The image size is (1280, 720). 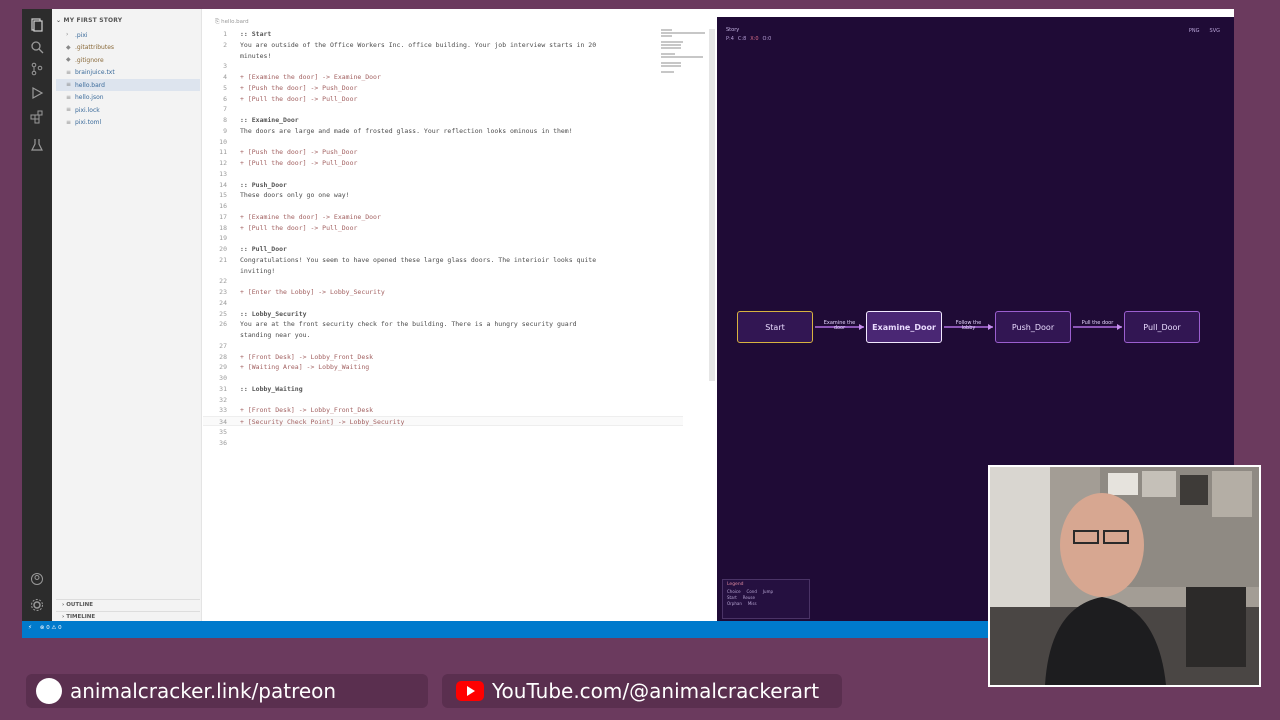 What do you see at coordinates (51, 628) in the screenshot?
I see `problems-indicator: ⊗ 0 ⚠ 0` at bounding box center [51, 628].